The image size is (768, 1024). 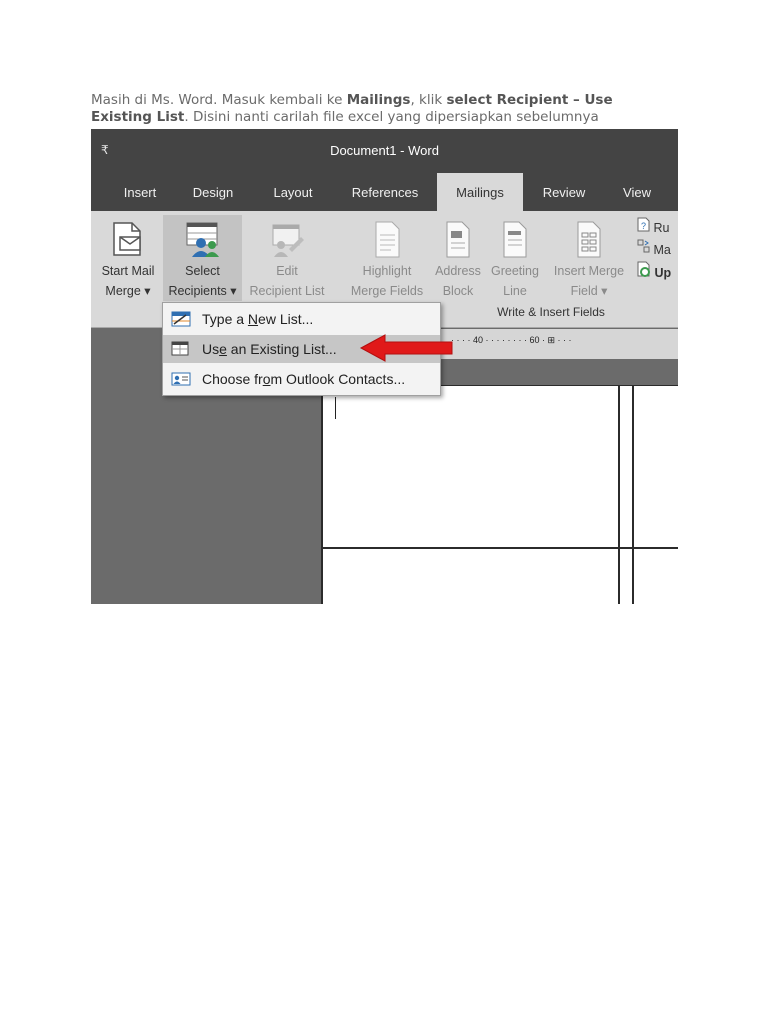 I want to click on rules-icon: ?, so click(x=643, y=224).